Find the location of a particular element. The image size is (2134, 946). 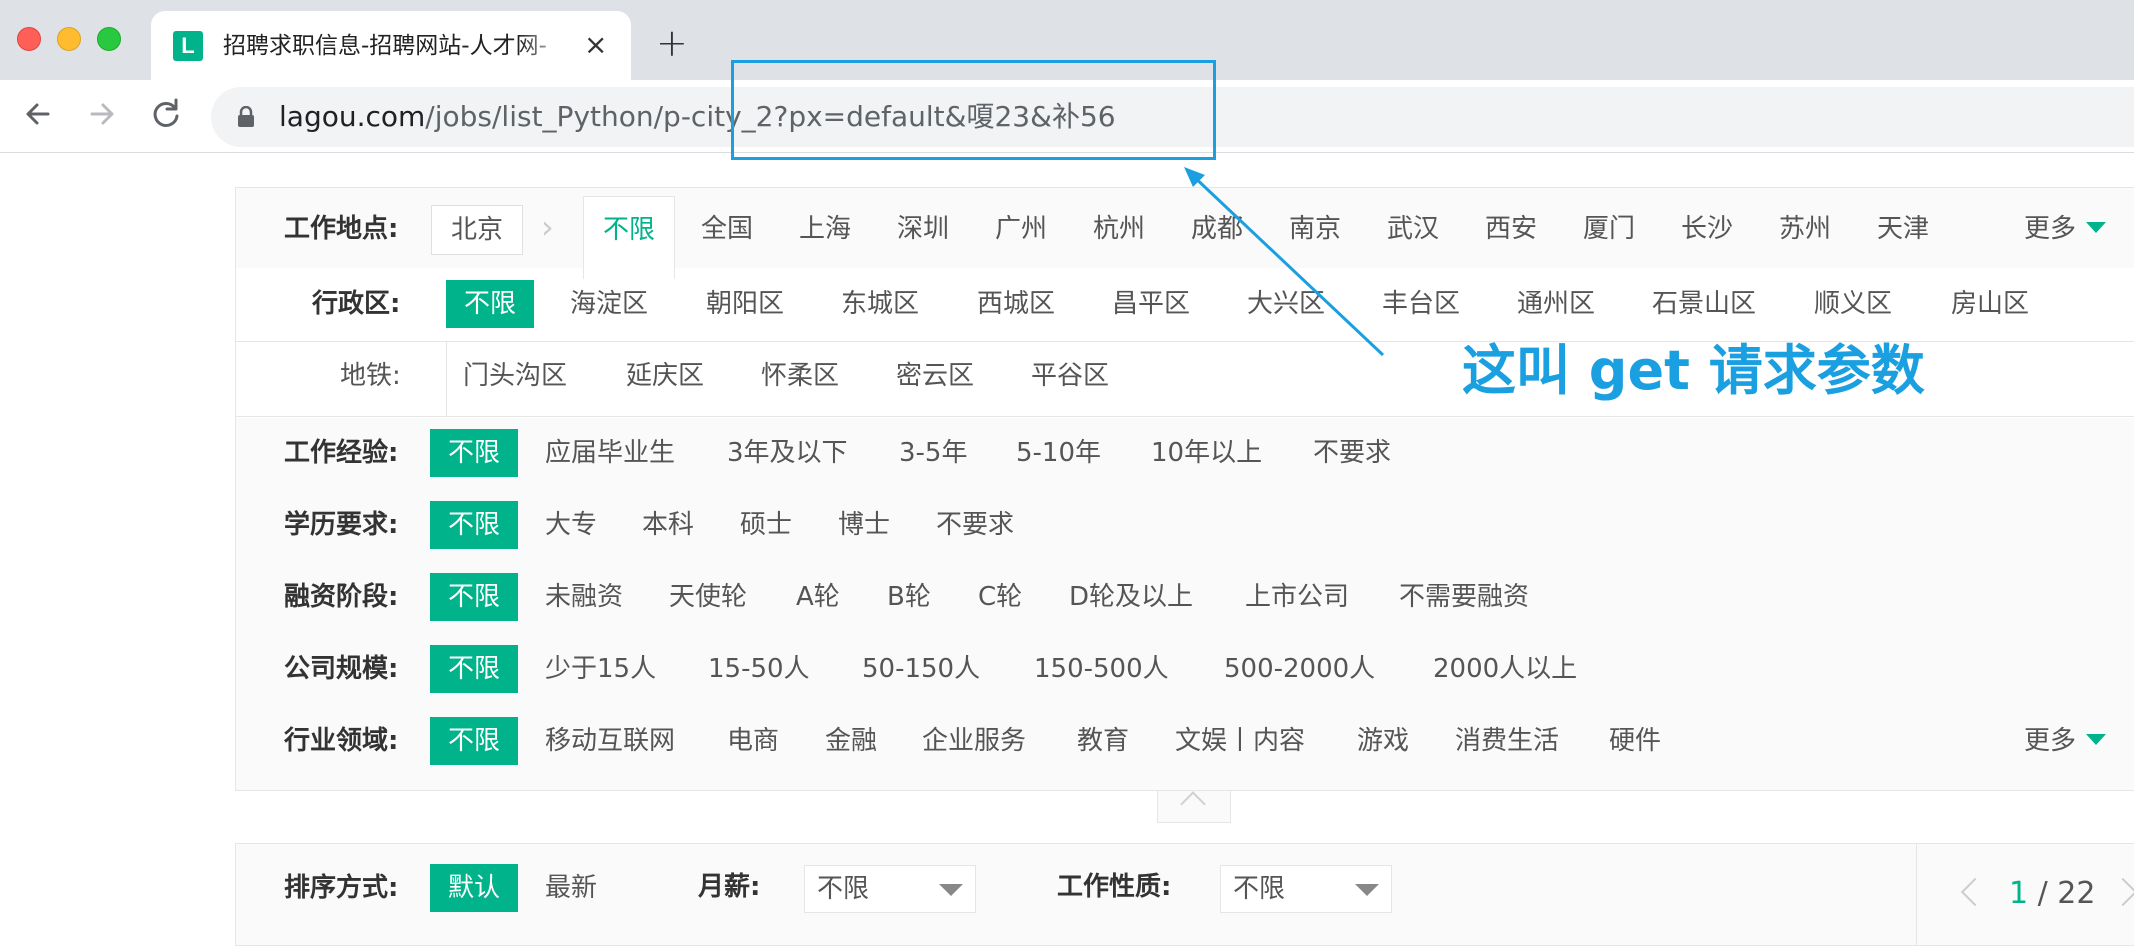

annotation-text: 这叫 get 请求参数 is located at coordinates (1693, 370).